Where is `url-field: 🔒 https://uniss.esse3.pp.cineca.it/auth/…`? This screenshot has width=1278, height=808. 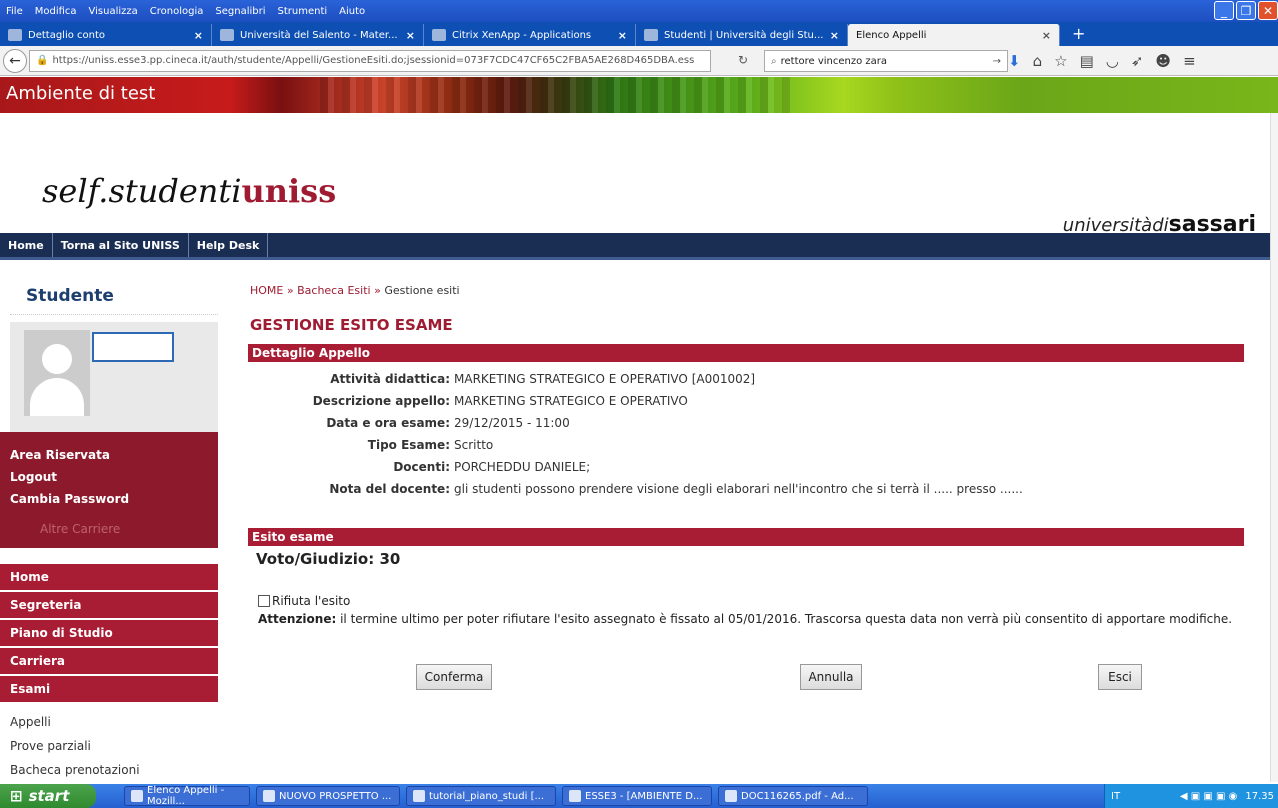 url-field: 🔒 https://uniss.esse3.pp.cineca.it/auth/… is located at coordinates (388, 60).